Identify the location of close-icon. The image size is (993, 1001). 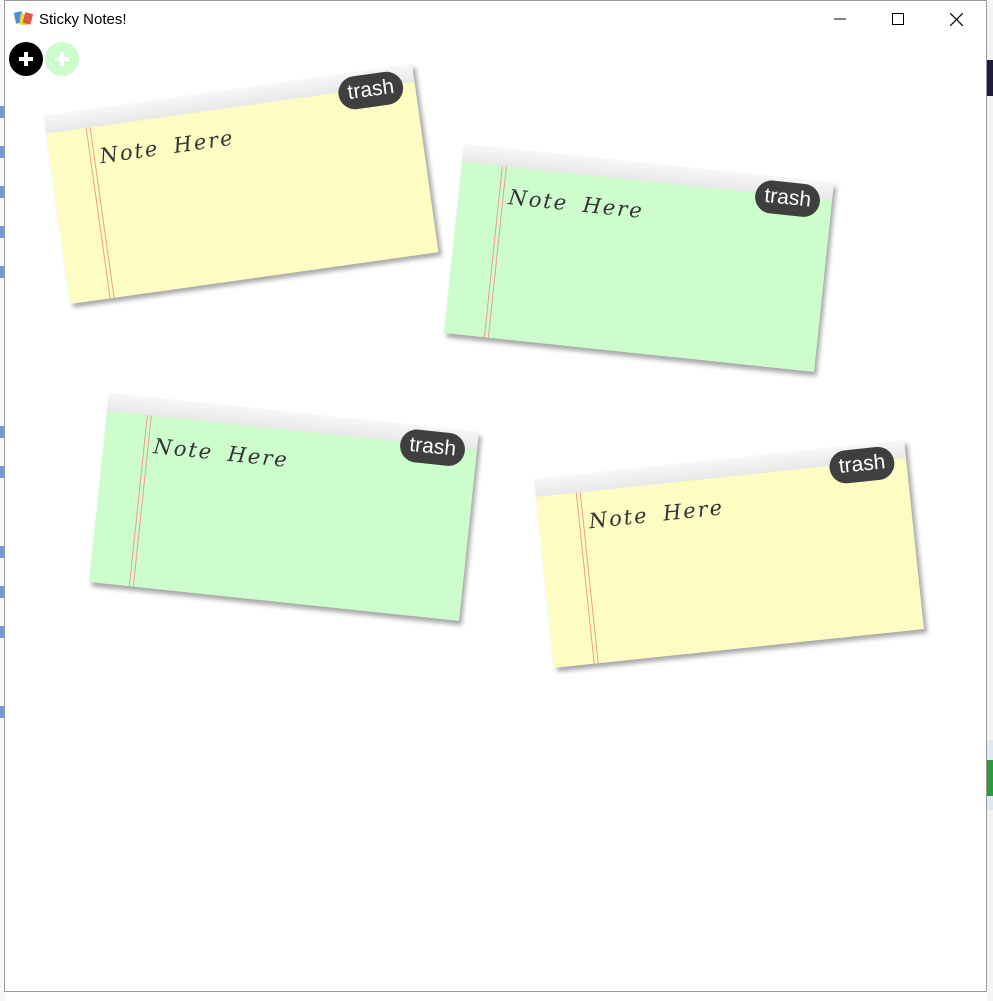
(956, 19).